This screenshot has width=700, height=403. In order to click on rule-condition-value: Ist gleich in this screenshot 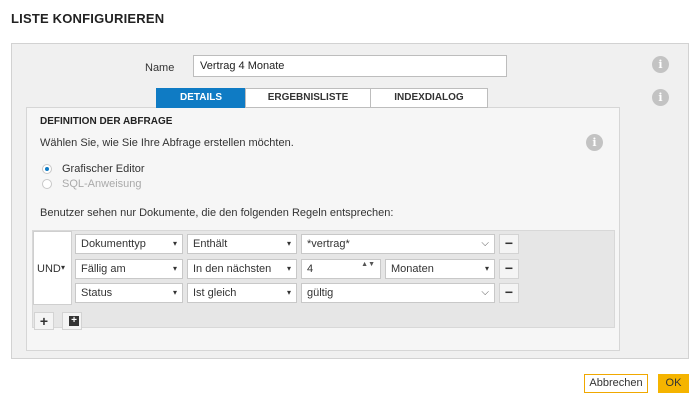, I will do `click(215, 293)`.